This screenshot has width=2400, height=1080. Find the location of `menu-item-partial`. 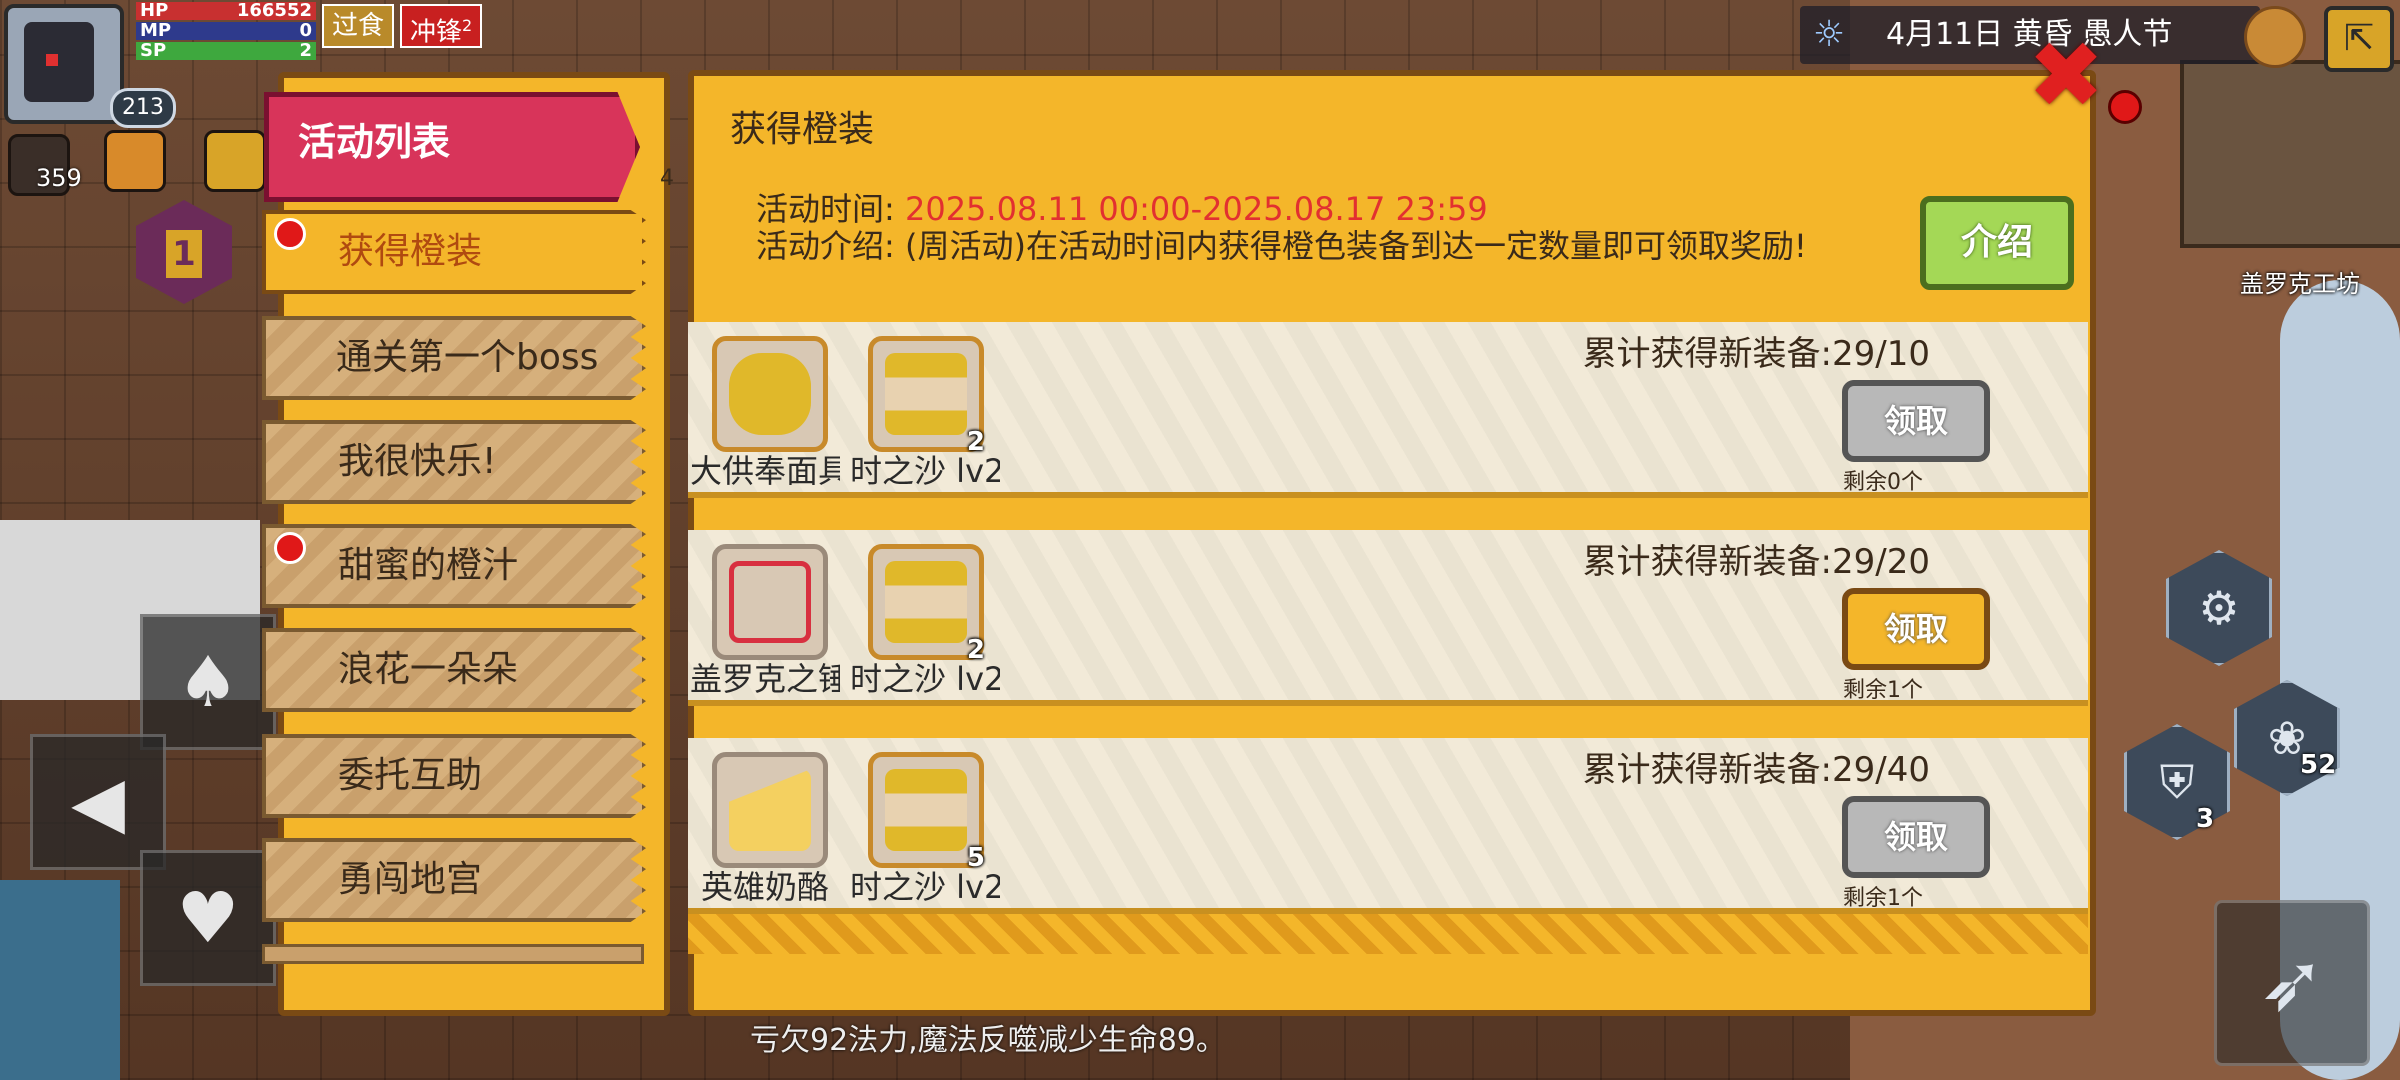

menu-item-partial is located at coordinates (453, 954).